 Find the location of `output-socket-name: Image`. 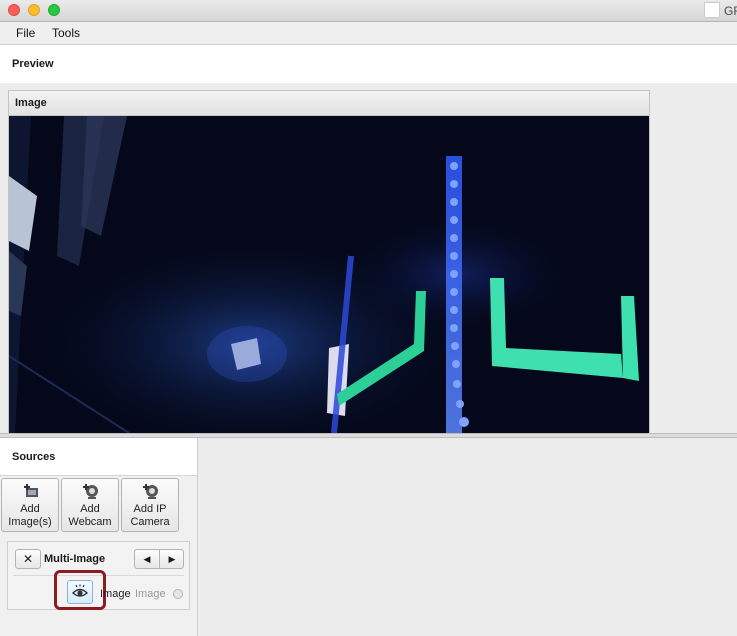

output-socket-name: Image is located at coordinates (115, 594).